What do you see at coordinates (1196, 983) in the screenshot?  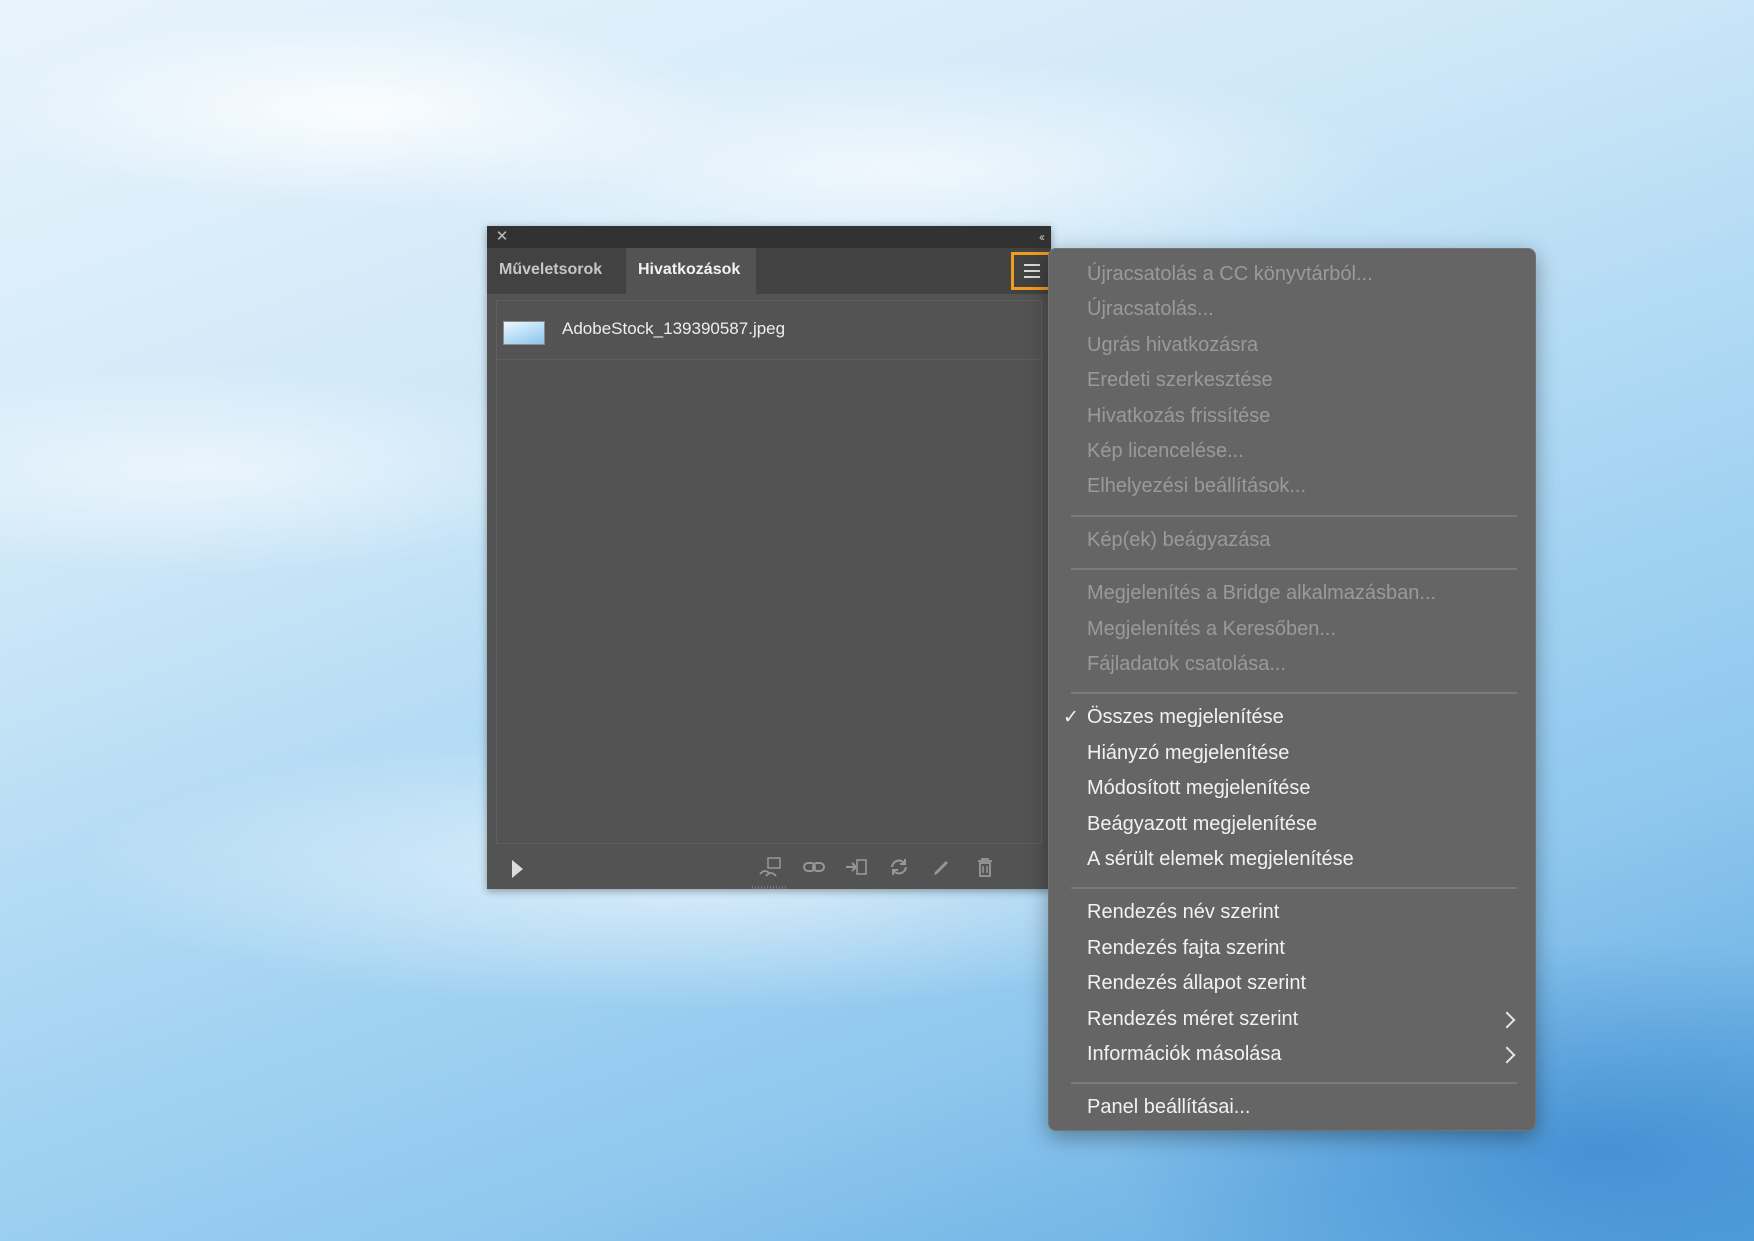 I see `menu-item: Rendezés állapot szerint` at bounding box center [1196, 983].